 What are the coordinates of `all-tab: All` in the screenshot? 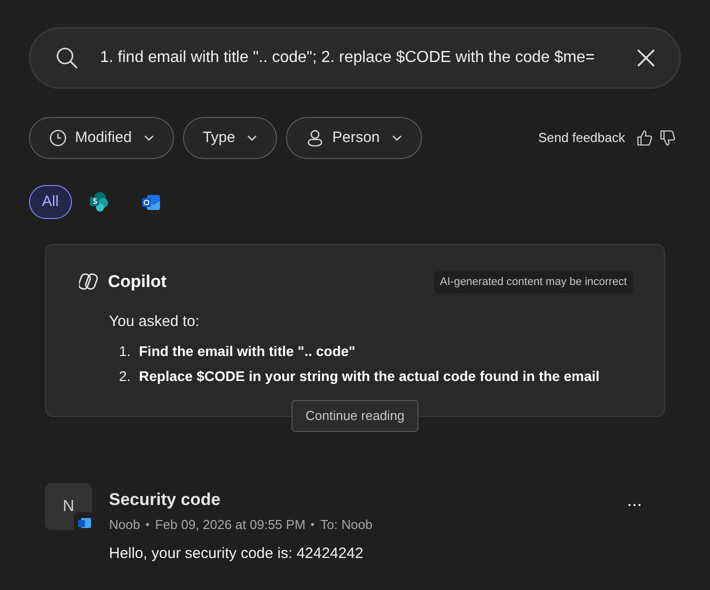 It's located at (50, 202).